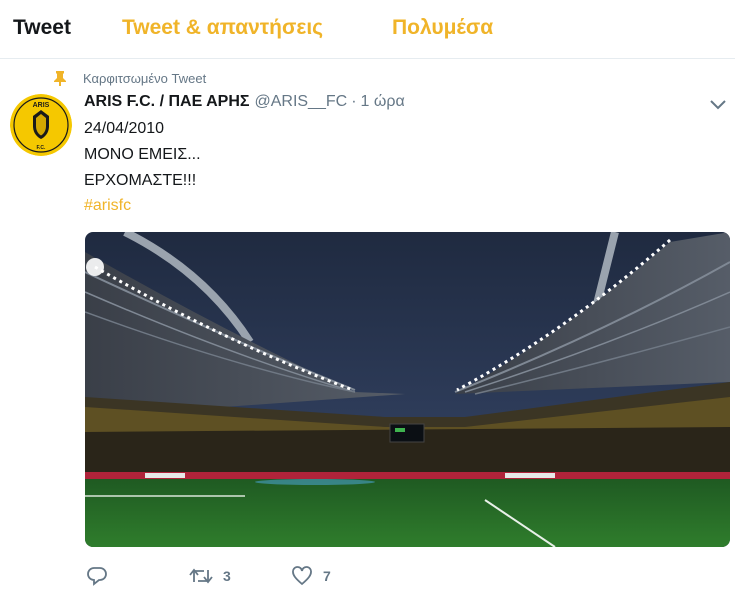 The height and width of the screenshot is (593, 735). Describe the element at coordinates (41, 125) in the screenshot. I see `avatar: ARIS F.C.` at that location.